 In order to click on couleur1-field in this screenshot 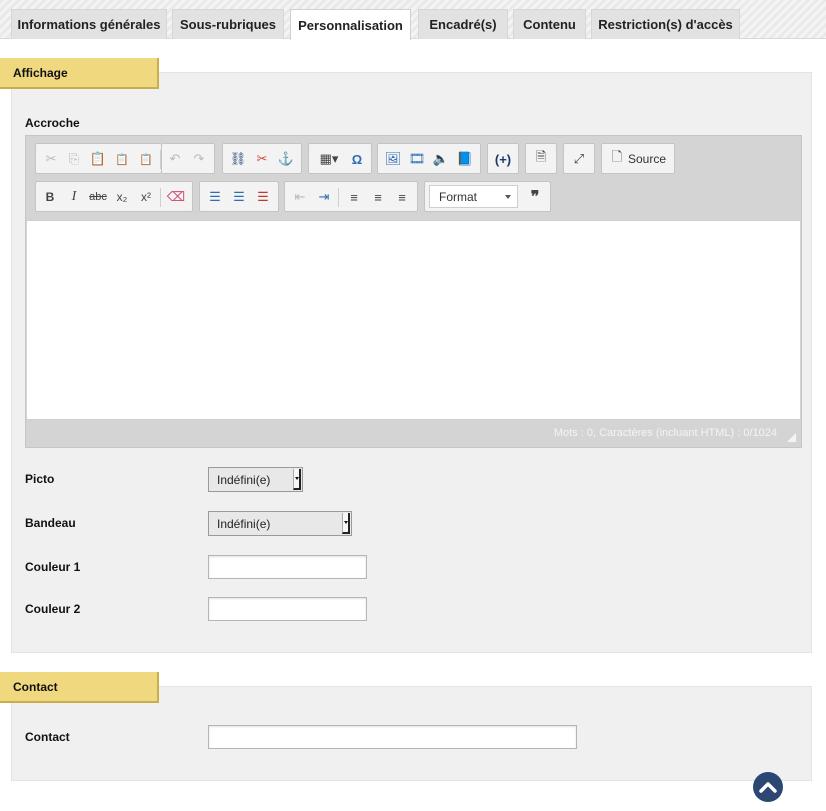, I will do `click(287, 567)`.